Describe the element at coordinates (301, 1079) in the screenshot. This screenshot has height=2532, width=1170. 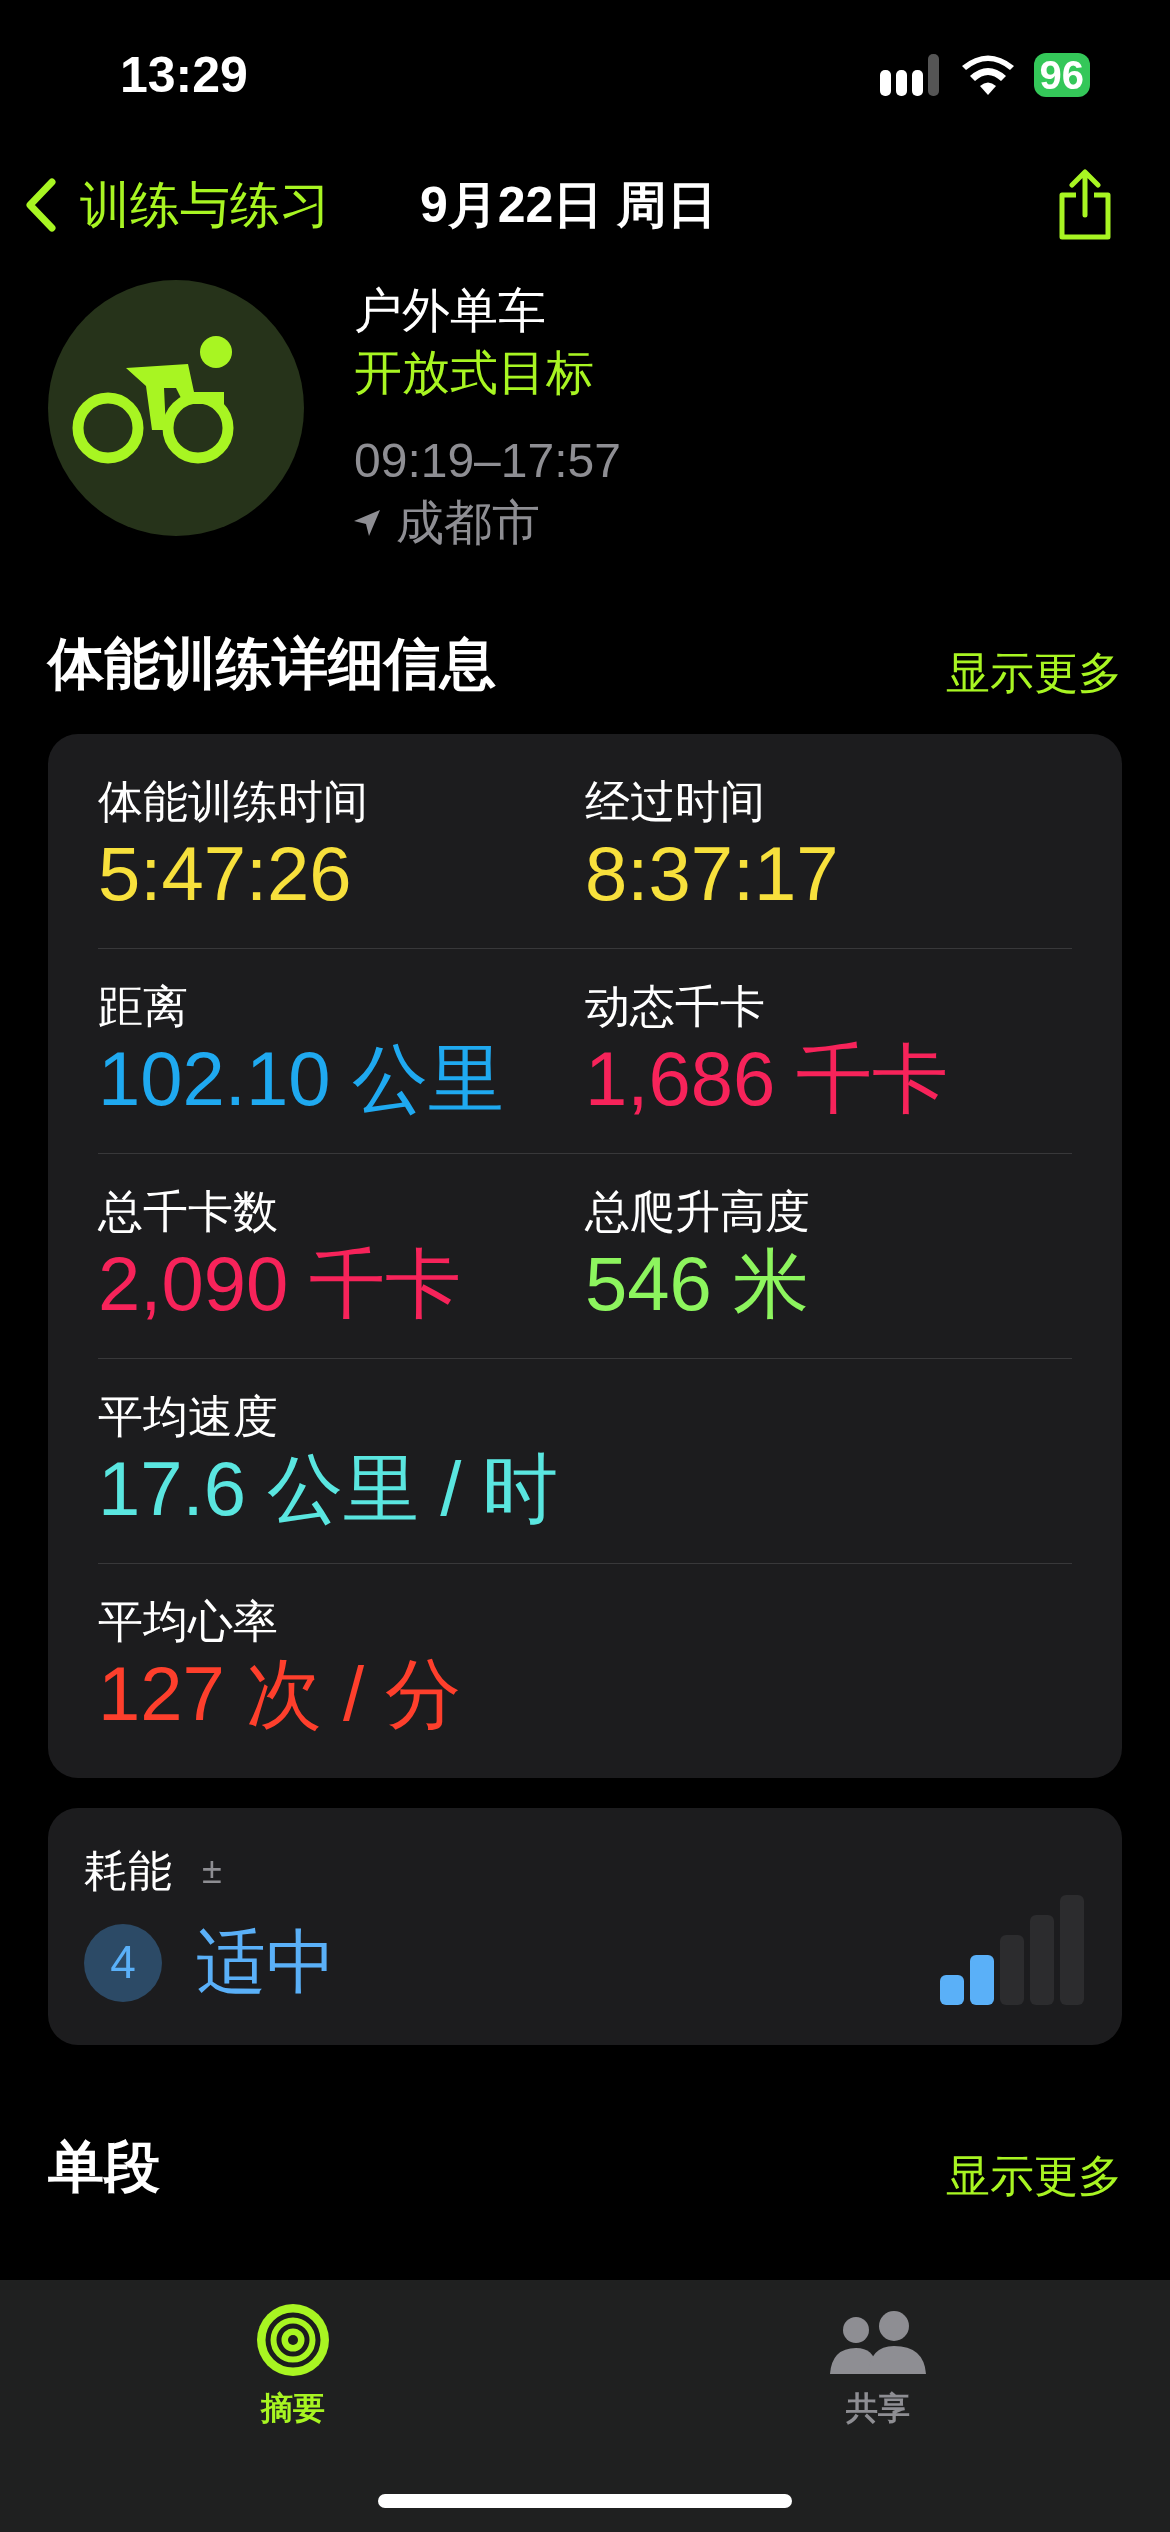
I see `metric-value: 102.10 公里` at that location.